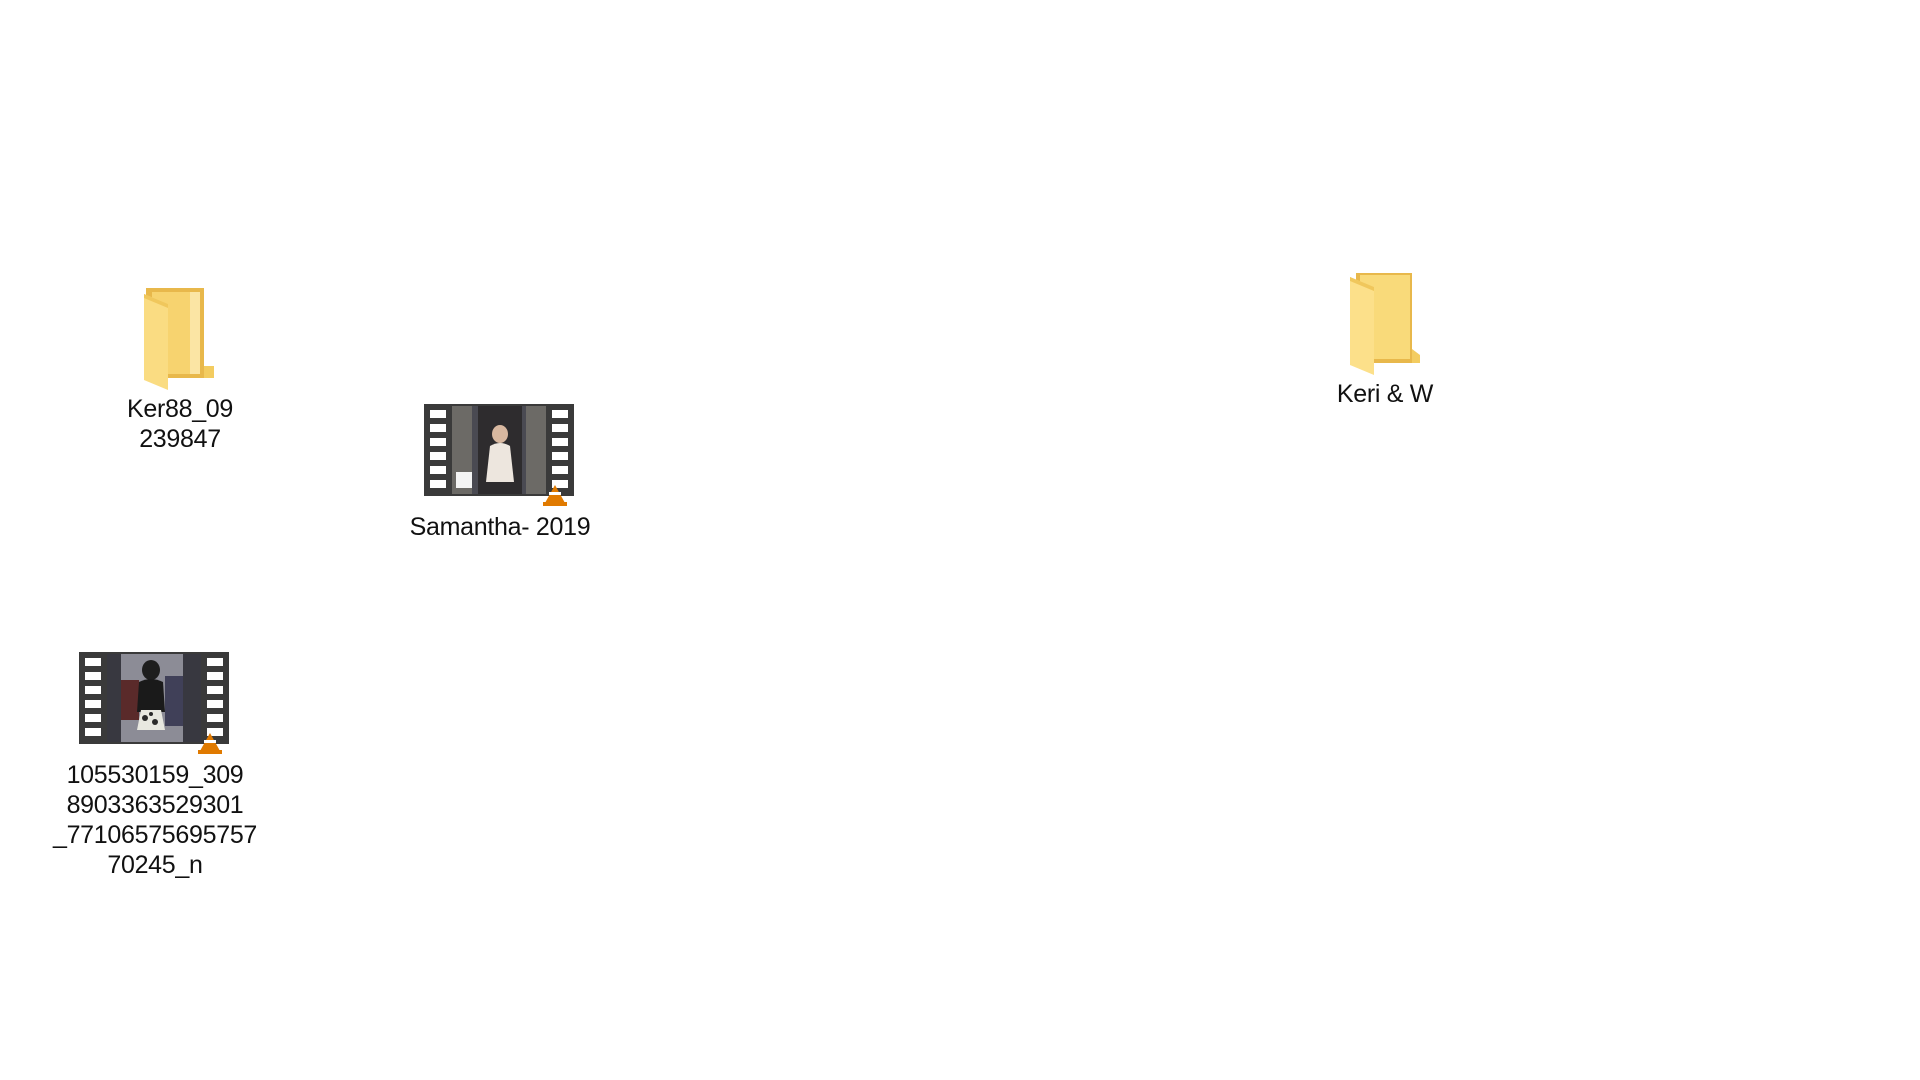 The height and width of the screenshot is (1080, 1920). What do you see at coordinates (180, 338) in the screenshot?
I see `folder-open-icon` at bounding box center [180, 338].